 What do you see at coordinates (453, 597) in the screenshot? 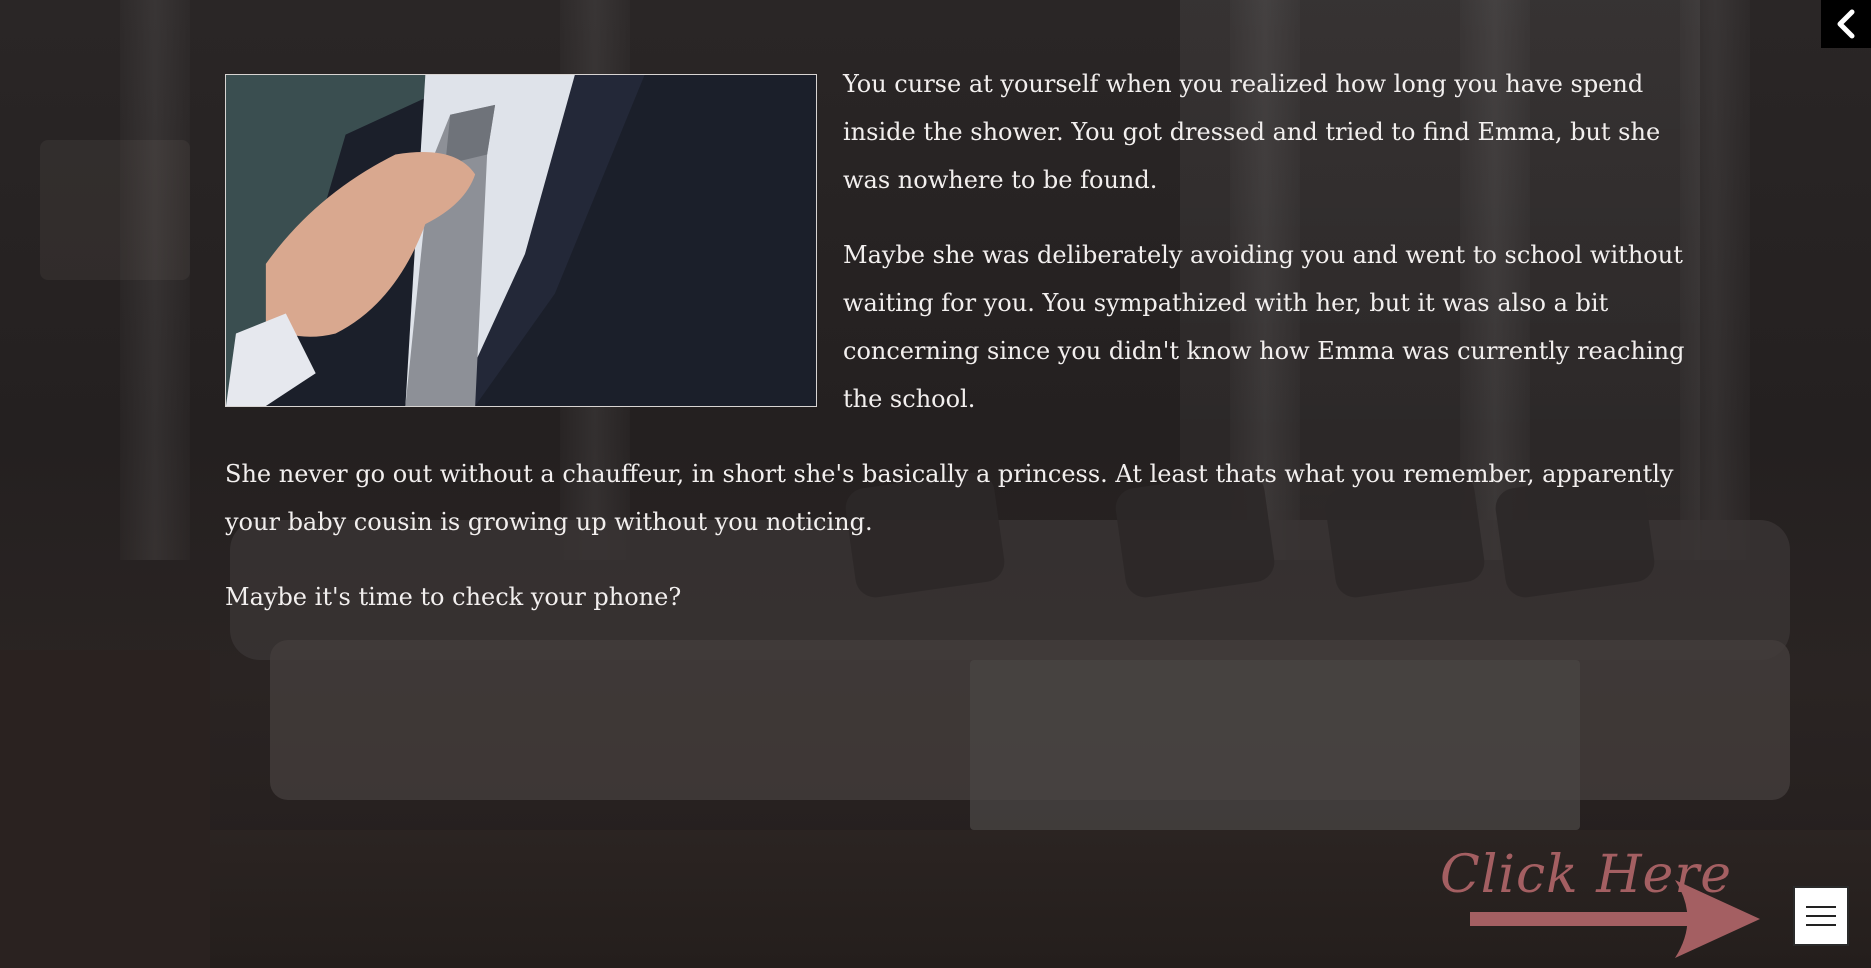
I see `story-paragraph: Maybe it's time to check your phone?` at bounding box center [453, 597].